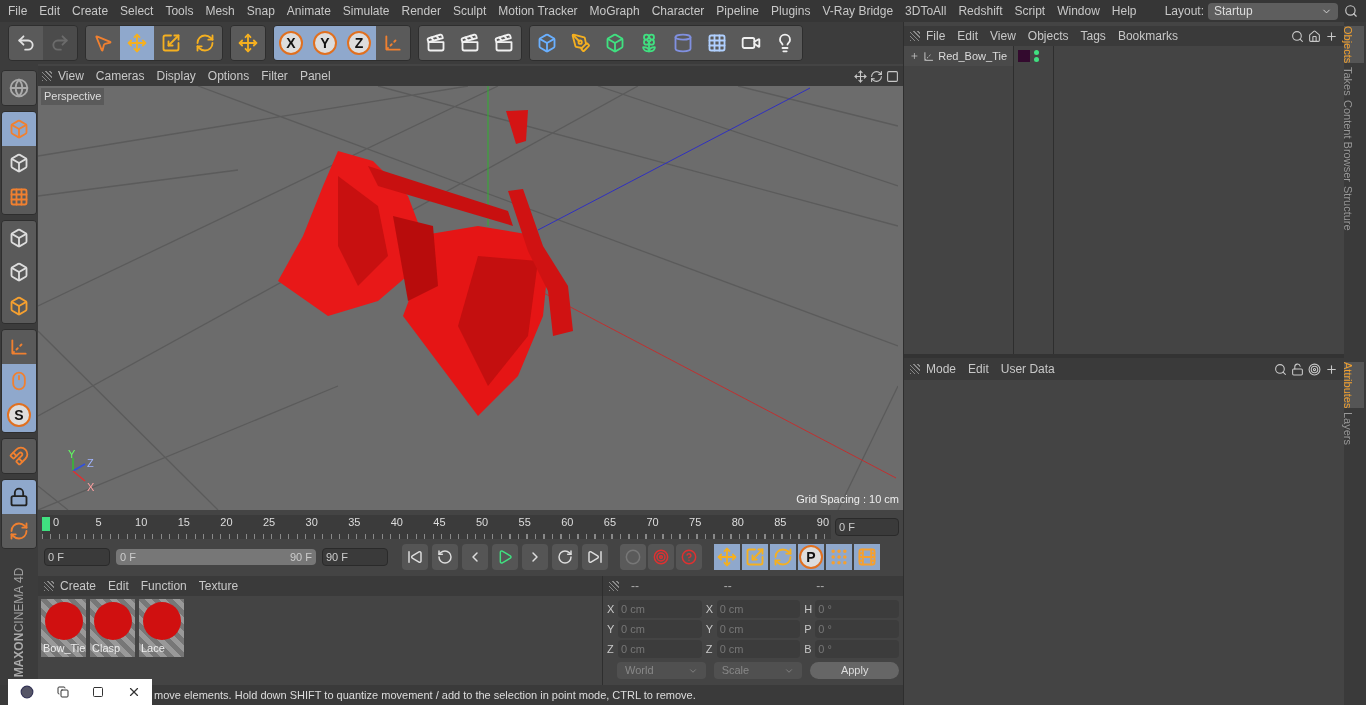  What do you see at coordinates (1314, 369) in the screenshot?
I see `target-icon` at bounding box center [1314, 369].